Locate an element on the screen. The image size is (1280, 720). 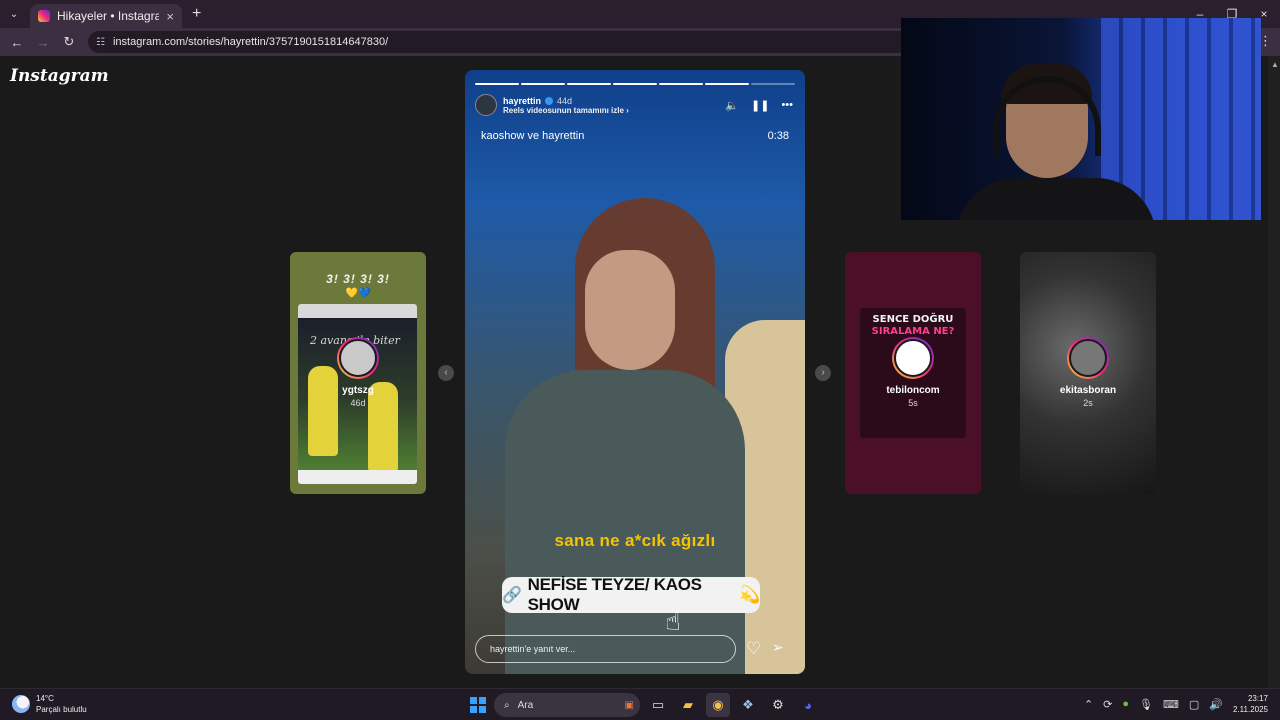
tab-instagram: Hikayeler • Instagram × is located at coordinates (106, 16).